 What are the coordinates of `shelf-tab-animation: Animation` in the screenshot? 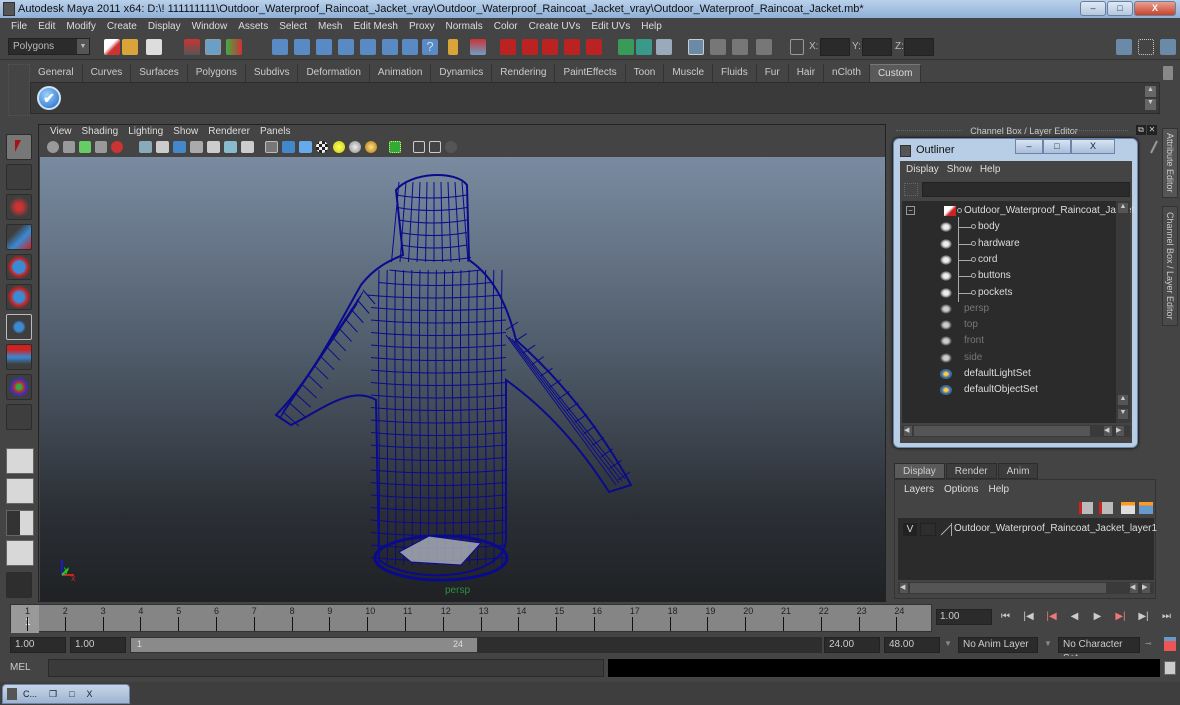 It's located at (400, 73).